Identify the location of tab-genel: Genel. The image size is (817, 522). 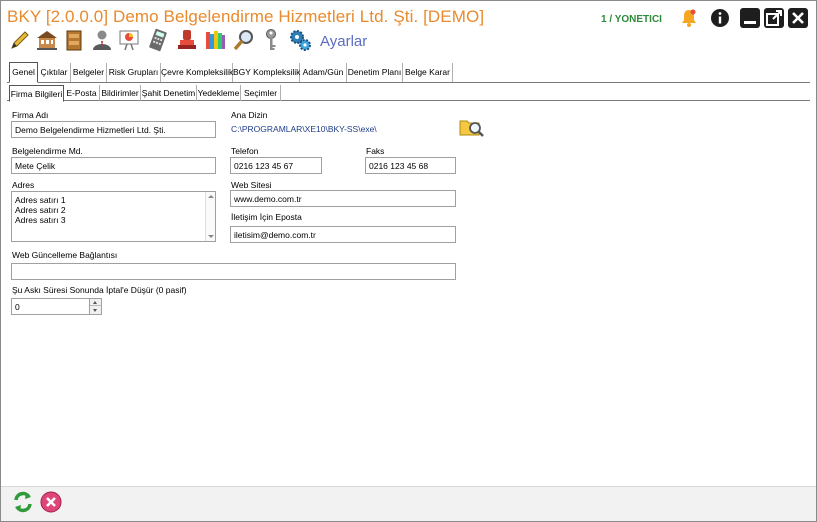
(23, 72).